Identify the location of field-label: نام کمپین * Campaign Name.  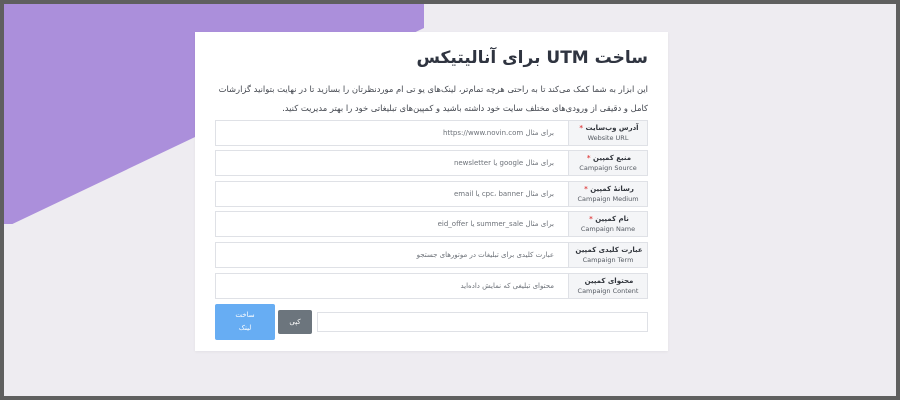
(608, 224).